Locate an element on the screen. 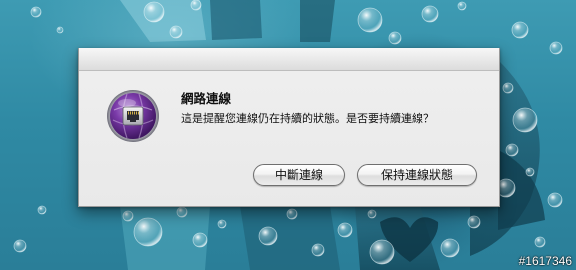 The height and width of the screenshot is (270, 576). dialog-titlebar is located at coordinates (289, 59).